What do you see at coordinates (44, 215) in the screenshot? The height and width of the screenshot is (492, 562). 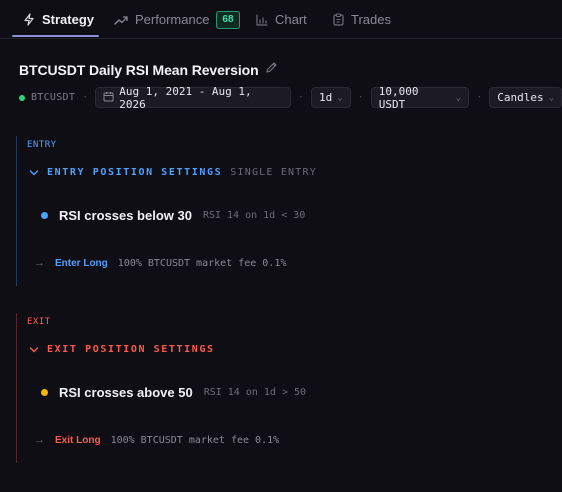 I see `entry-condition-dot` at bounding box center [44, 215].